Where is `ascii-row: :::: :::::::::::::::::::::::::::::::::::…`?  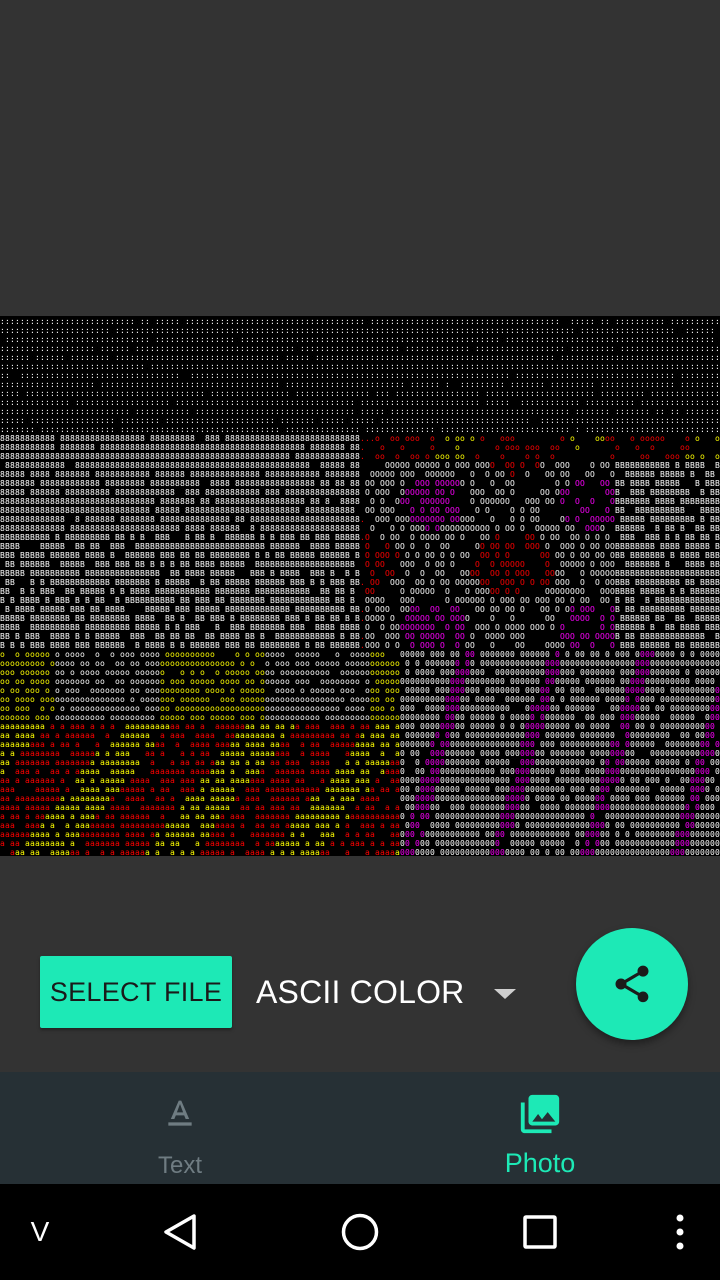
ascii-row: :::: :::::::::::::::::::::::::::::::::::… is located at coordinates (360, 393).